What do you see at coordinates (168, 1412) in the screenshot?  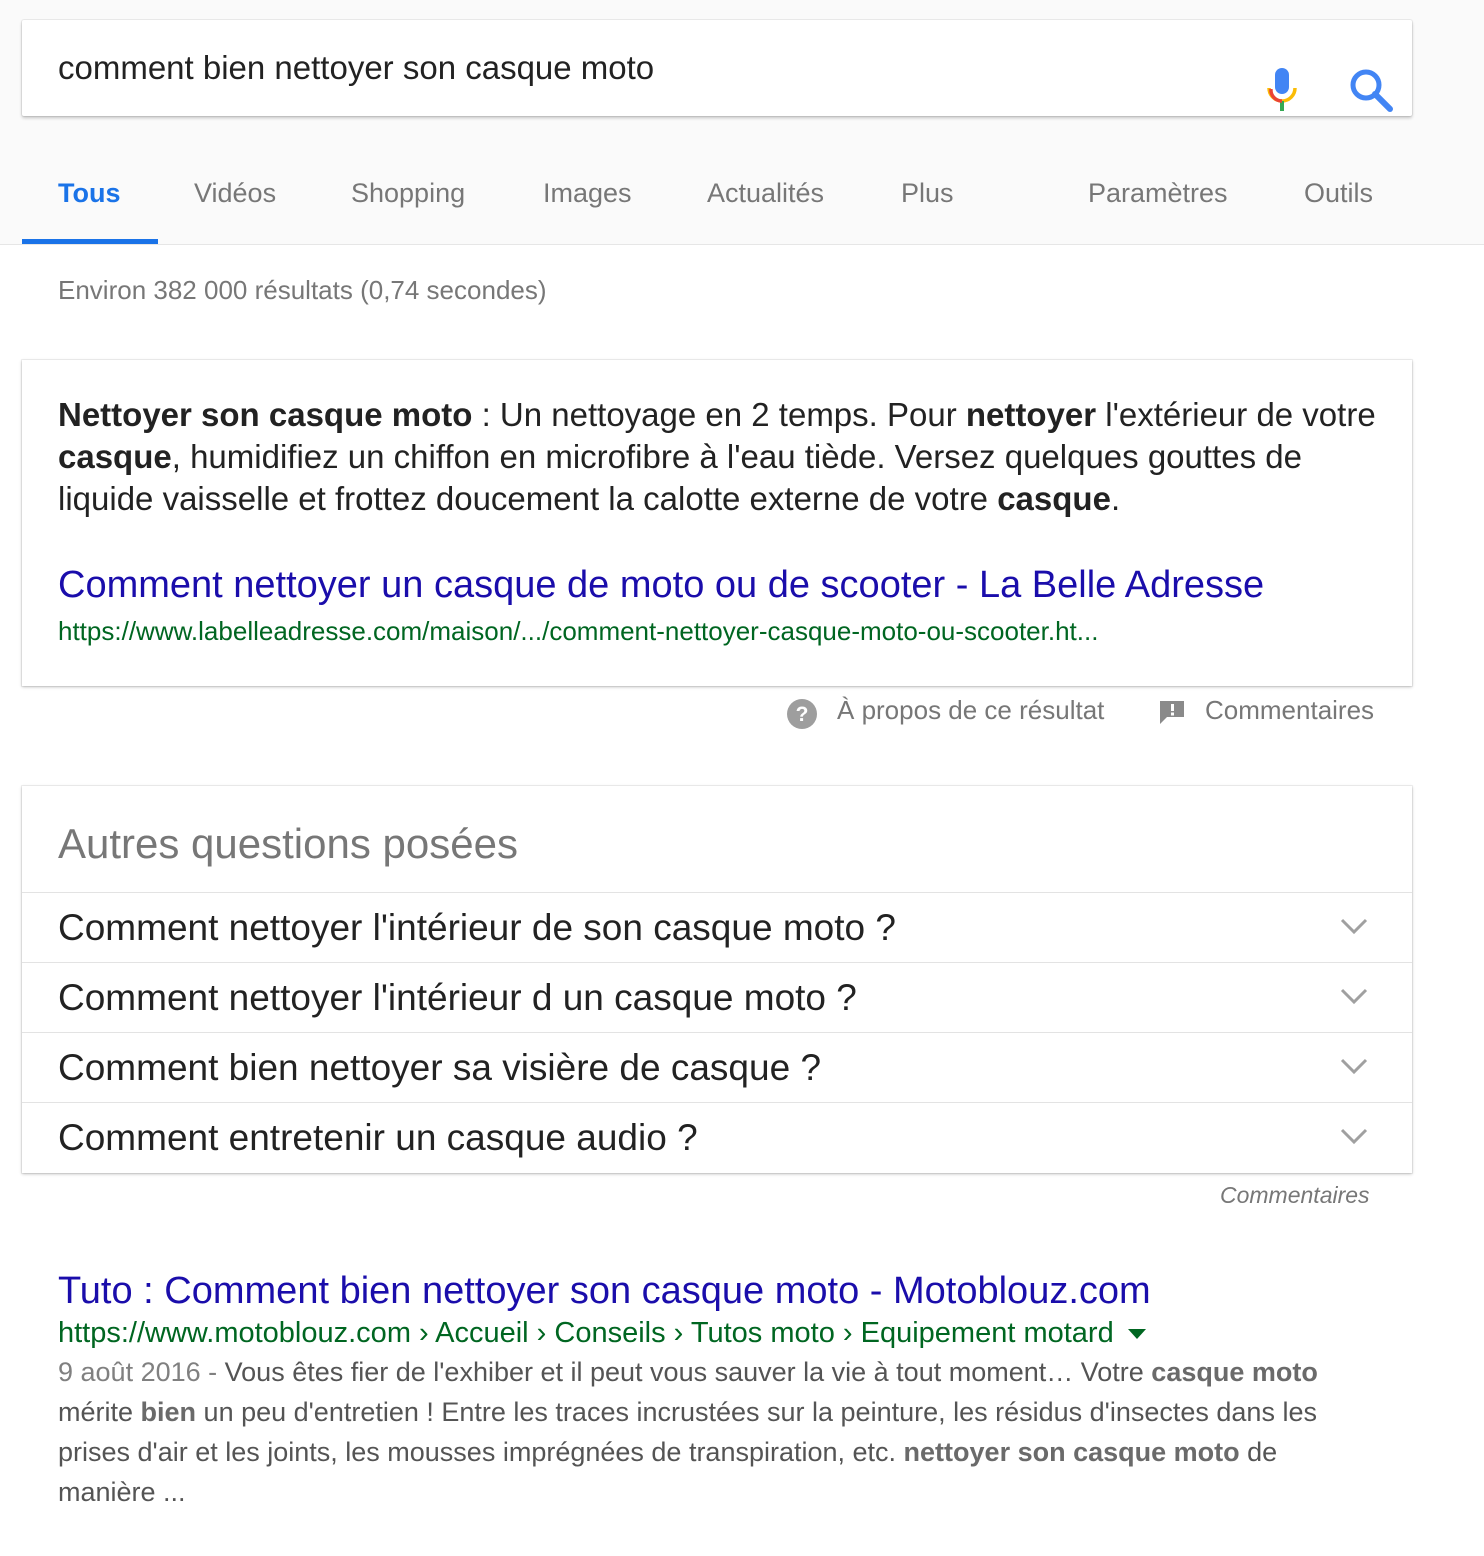 I see `snippet-bold-text: bien` at bounding box center [168, 1412].